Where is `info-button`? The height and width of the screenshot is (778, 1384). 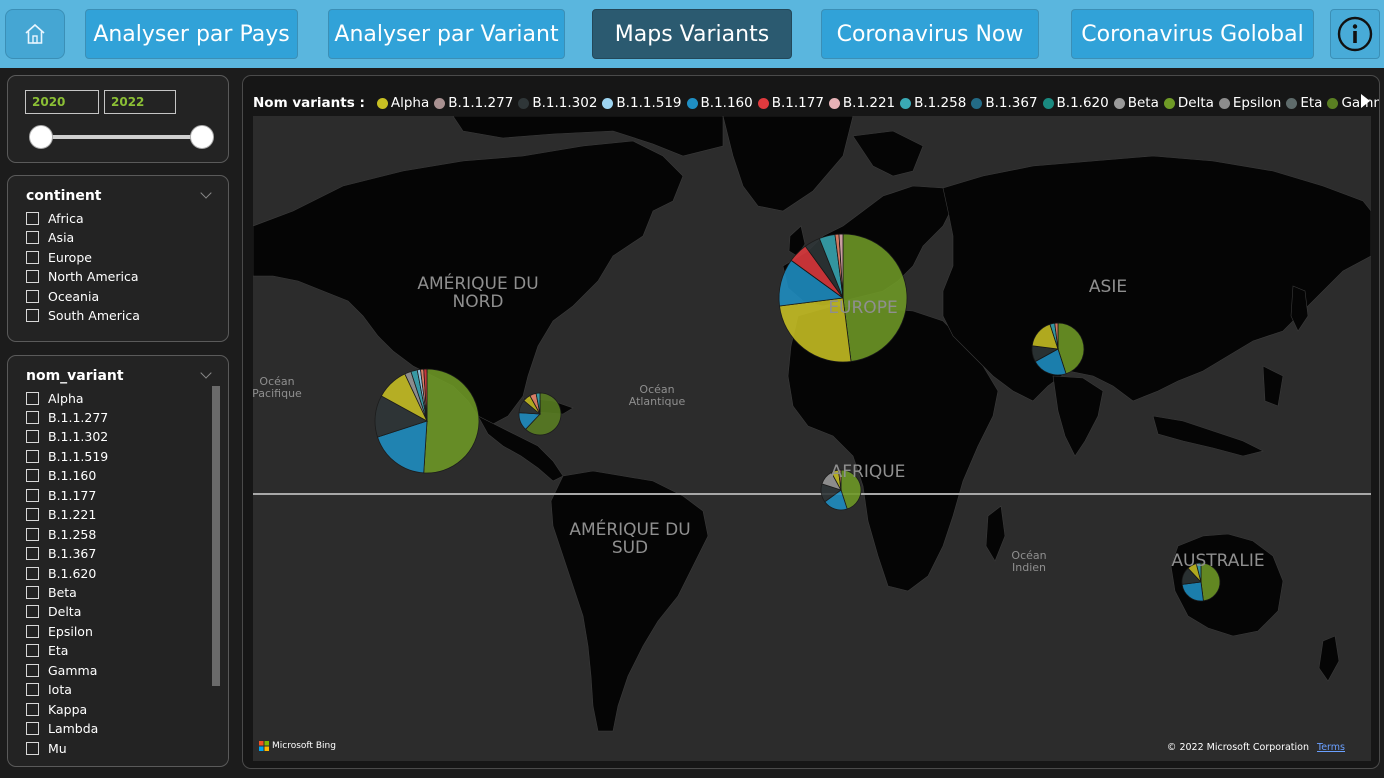 info-button is located at coordinates (1355, 34).